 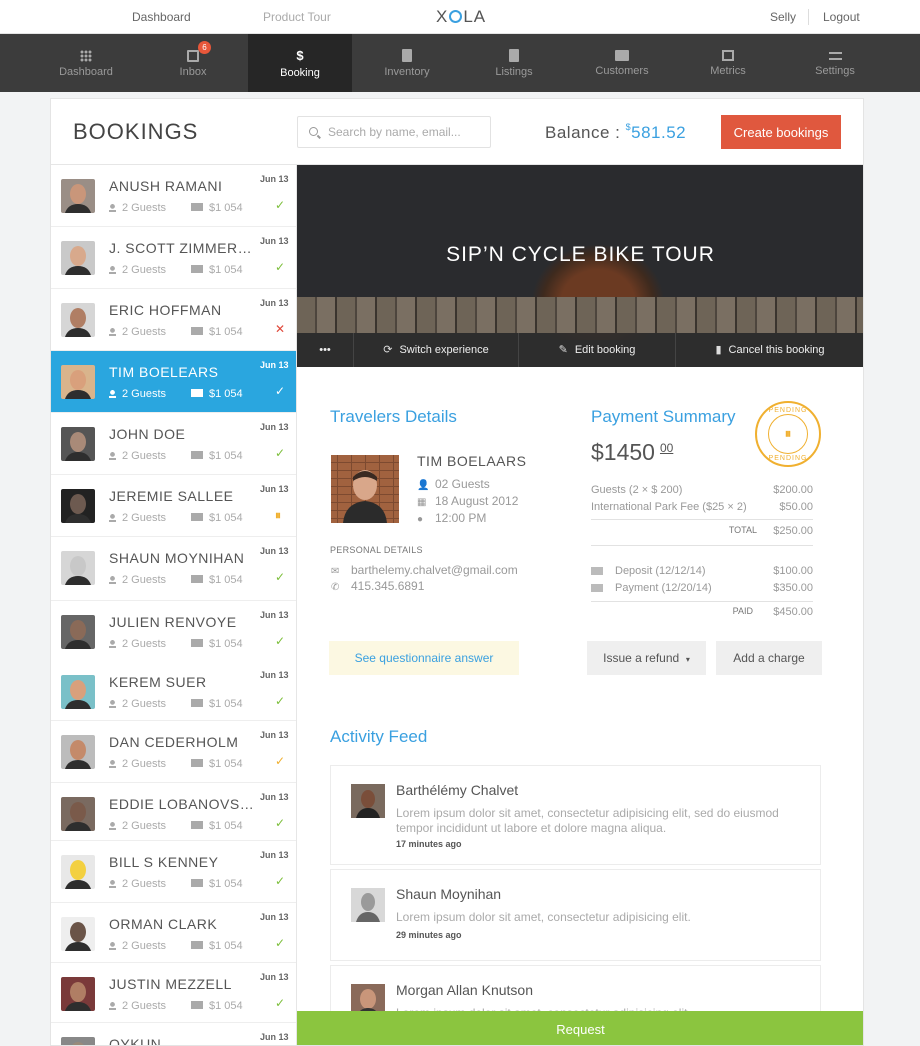 I want to click on nav-item-booking: $ Booking, so click(x=300, y=63).